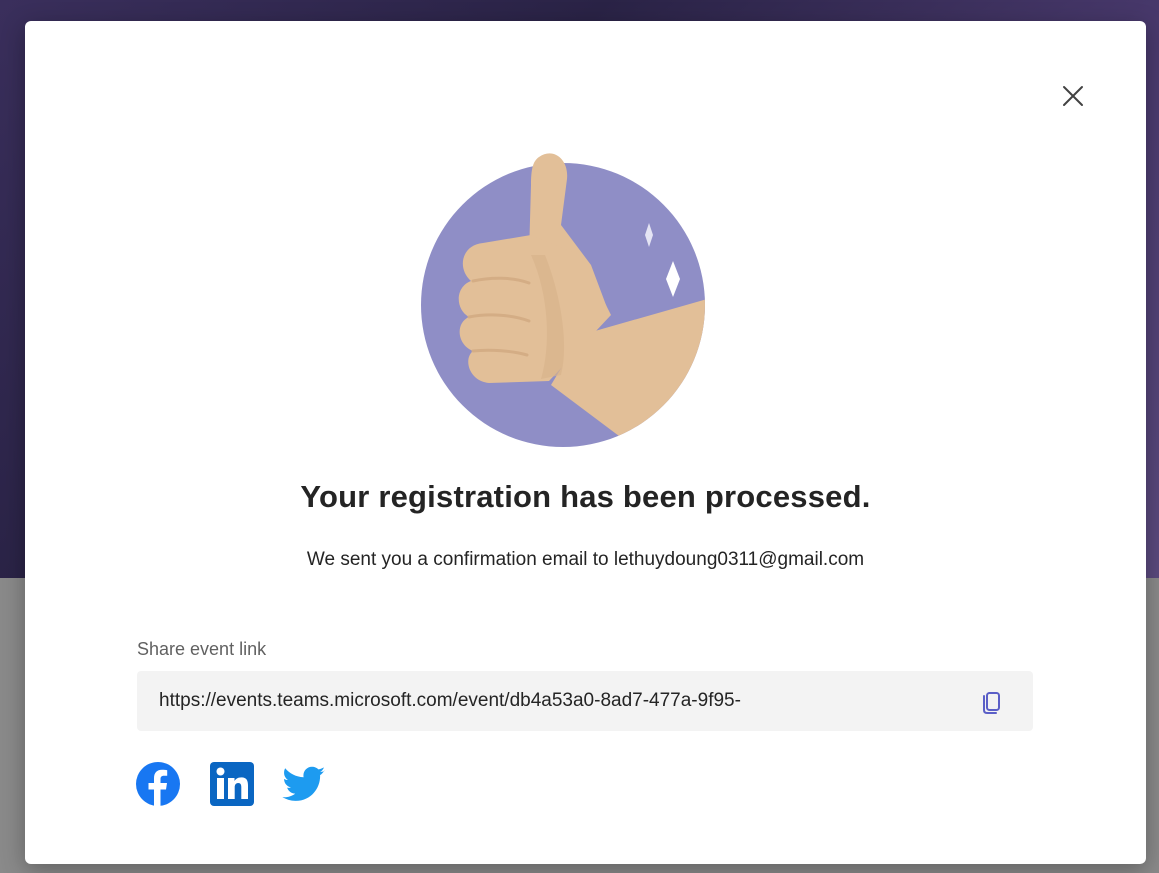 This screenshot has height=873, width=1159. I want to click on copy-link-button, so click(993, 701).